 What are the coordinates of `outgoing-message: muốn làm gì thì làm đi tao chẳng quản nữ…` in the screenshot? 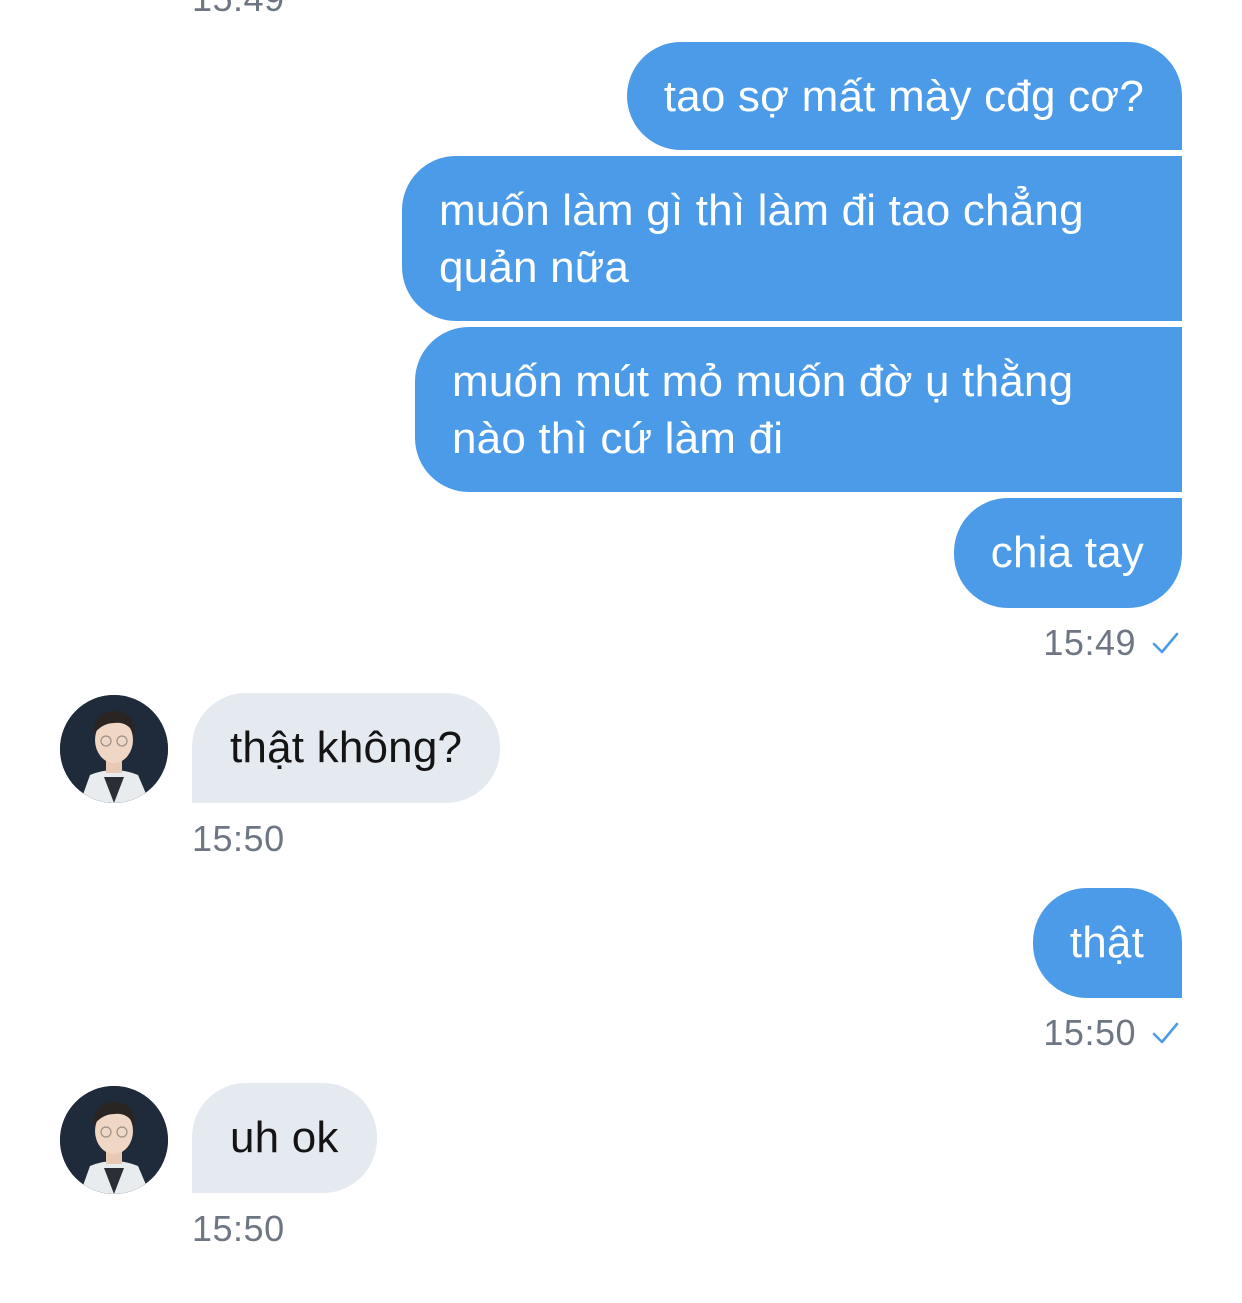 It's located at (792, 238).